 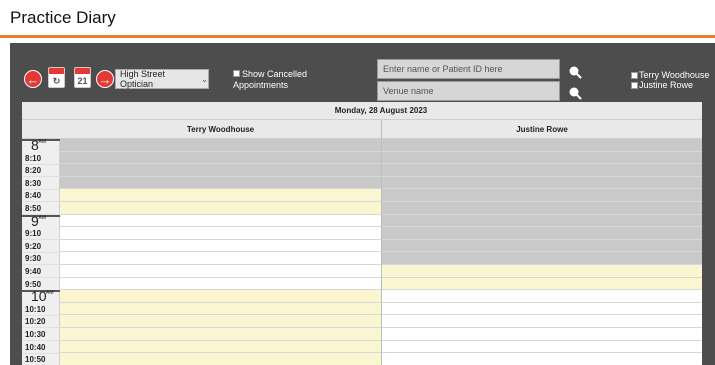 What do you see at coordinates (666, 85) in the screenshot?
I see `staff-filter-label: Justine Rowe` at bounding box center [666, 85].